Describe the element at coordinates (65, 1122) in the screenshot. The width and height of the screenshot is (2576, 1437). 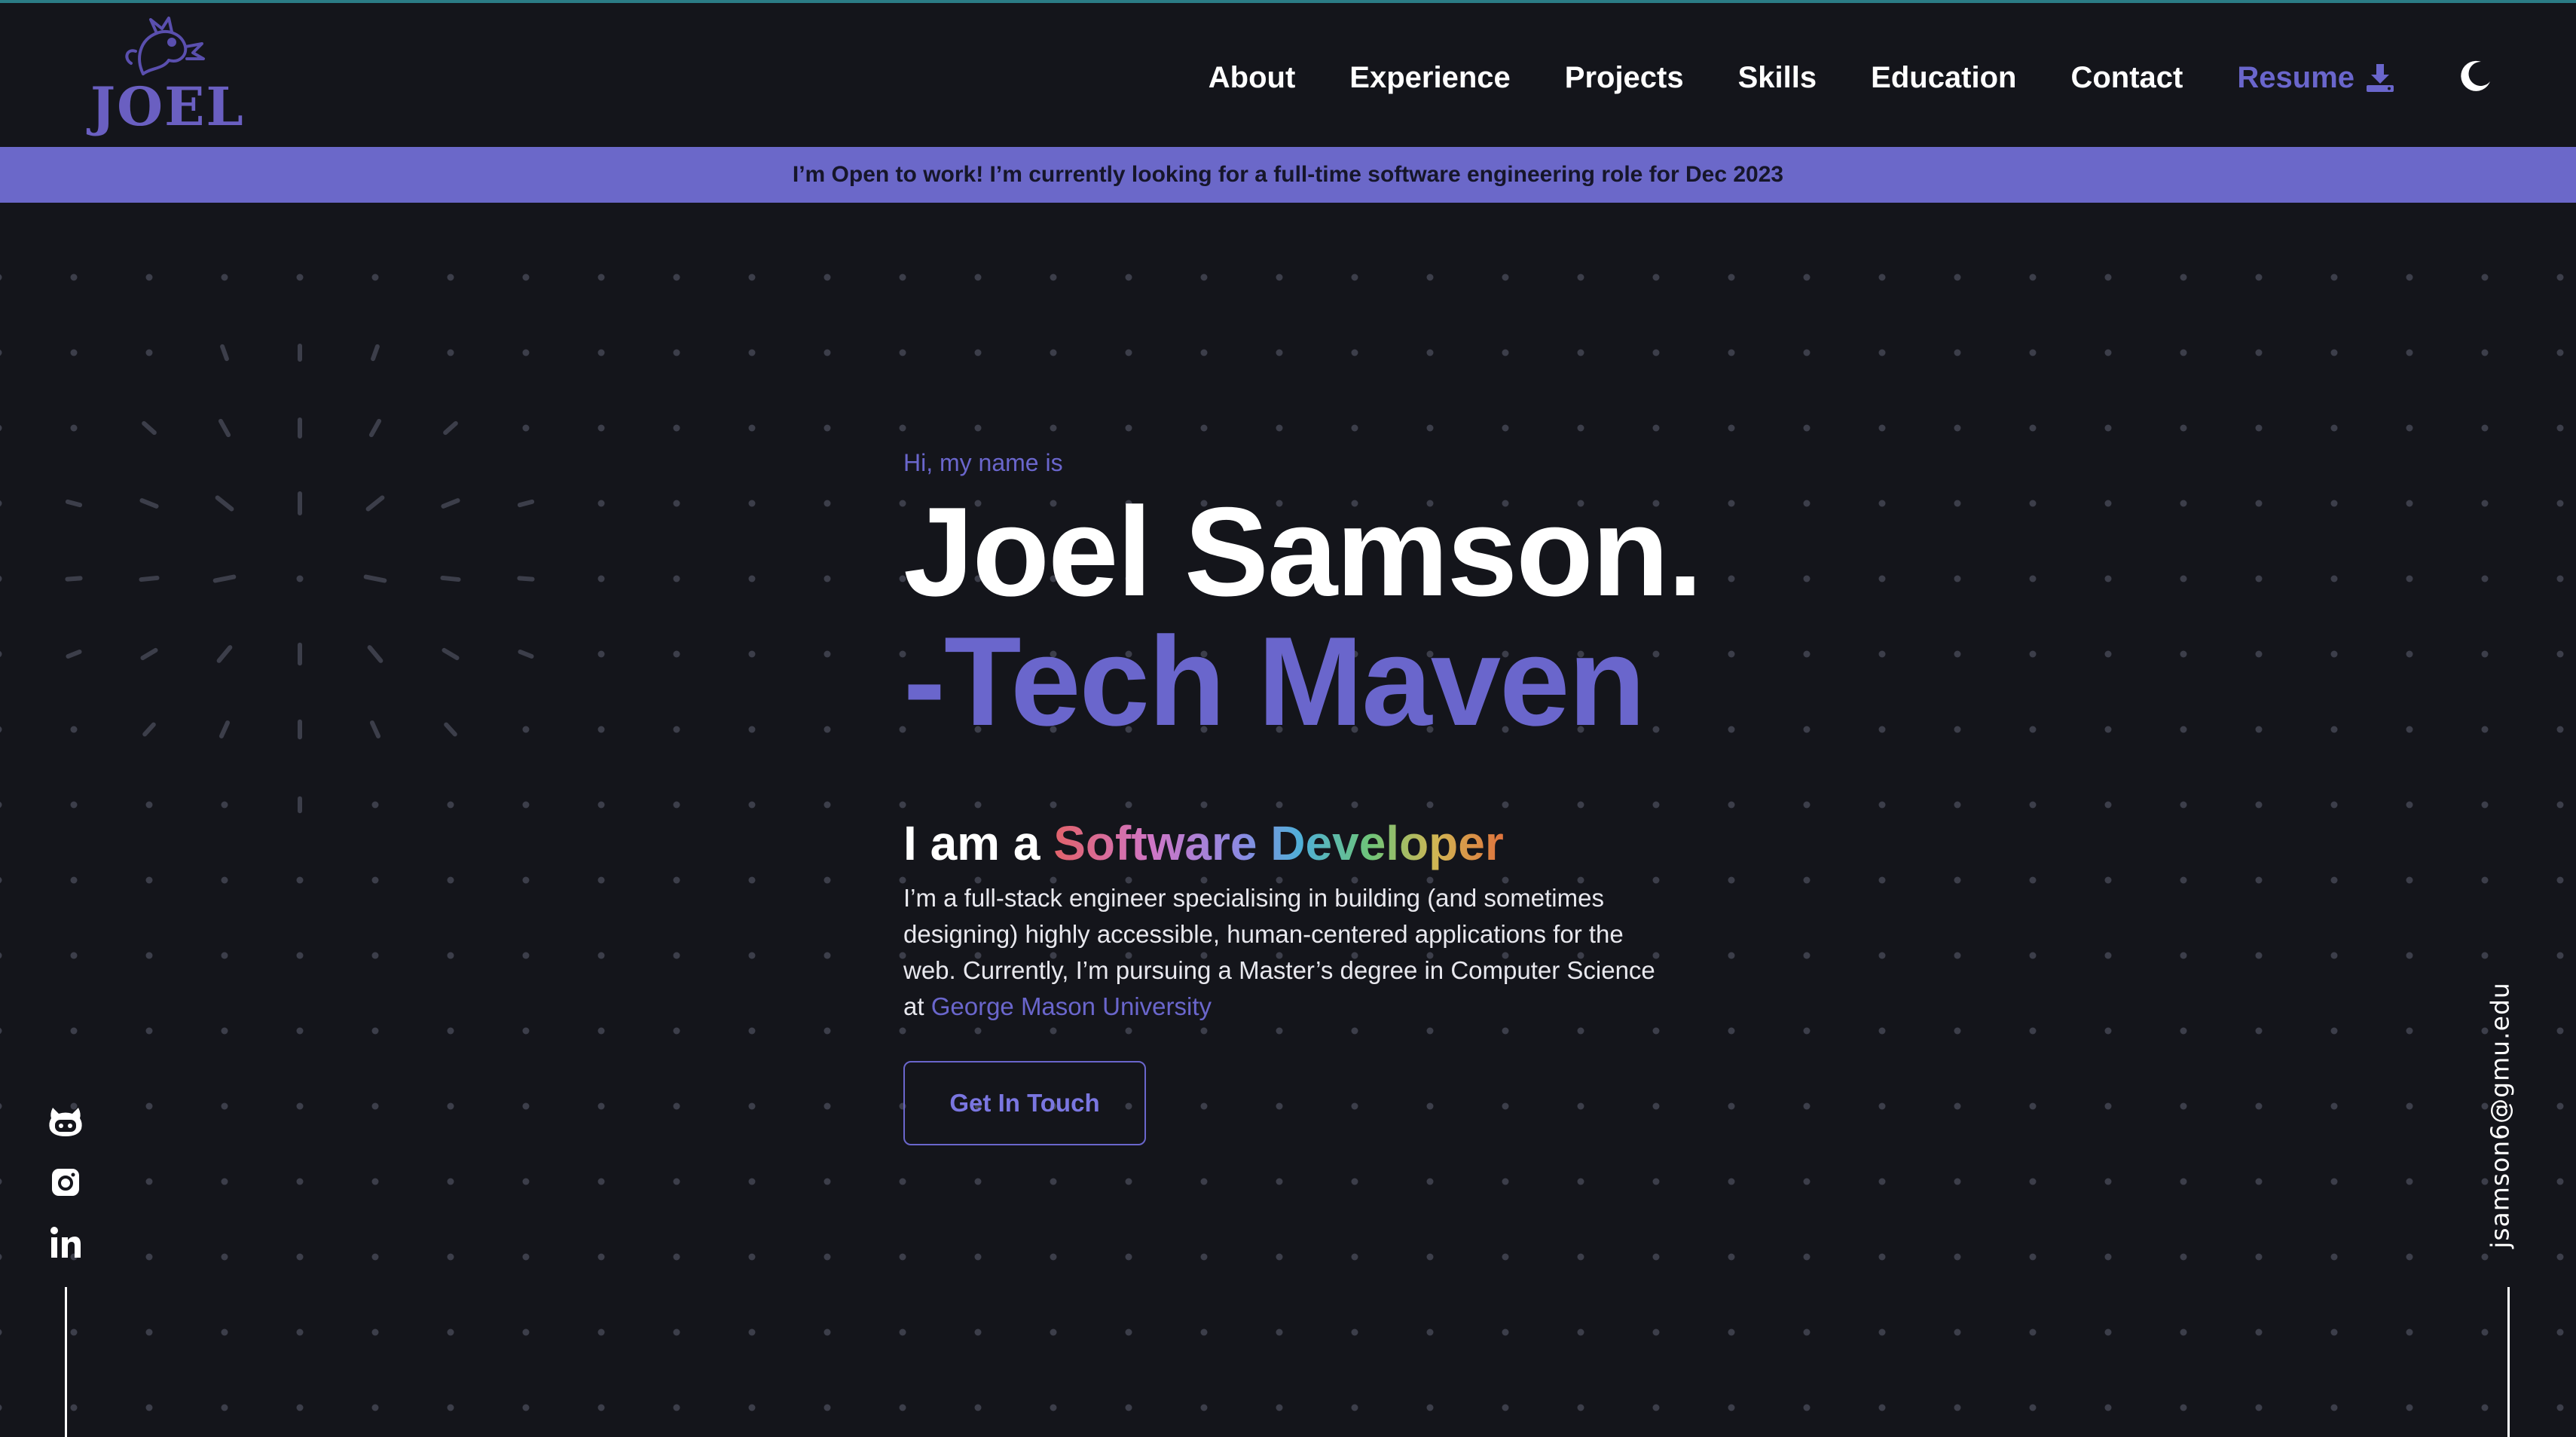
I see `github-link` at that location.